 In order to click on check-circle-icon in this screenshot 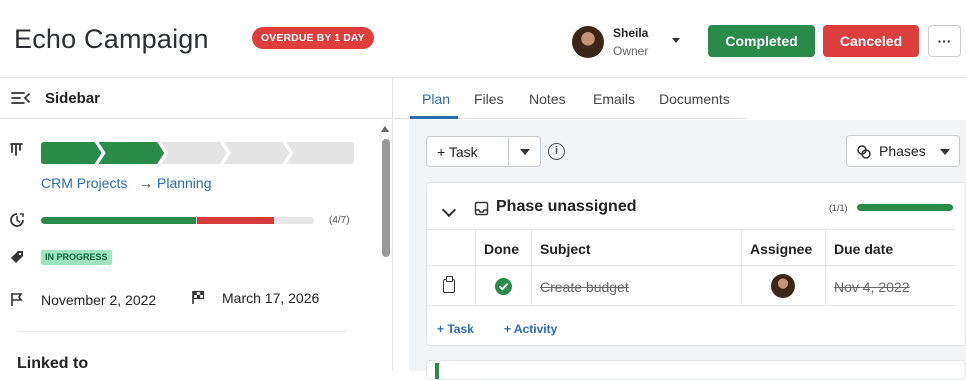, I will do `click(503, 286)`.